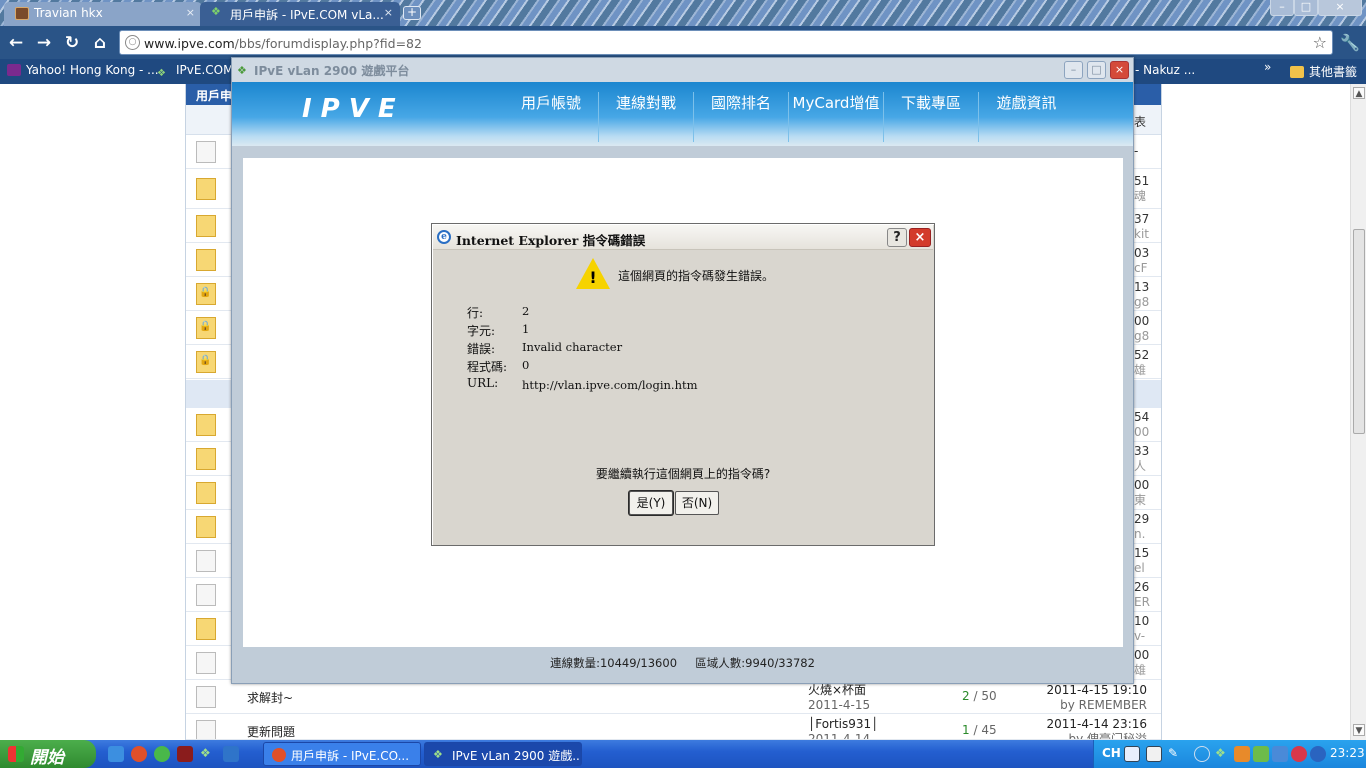 This screenshot has height=768, width=1366. I want to click on last-post: 2011-4-15 19:10 by REMEMBER, so click(1097, 698).